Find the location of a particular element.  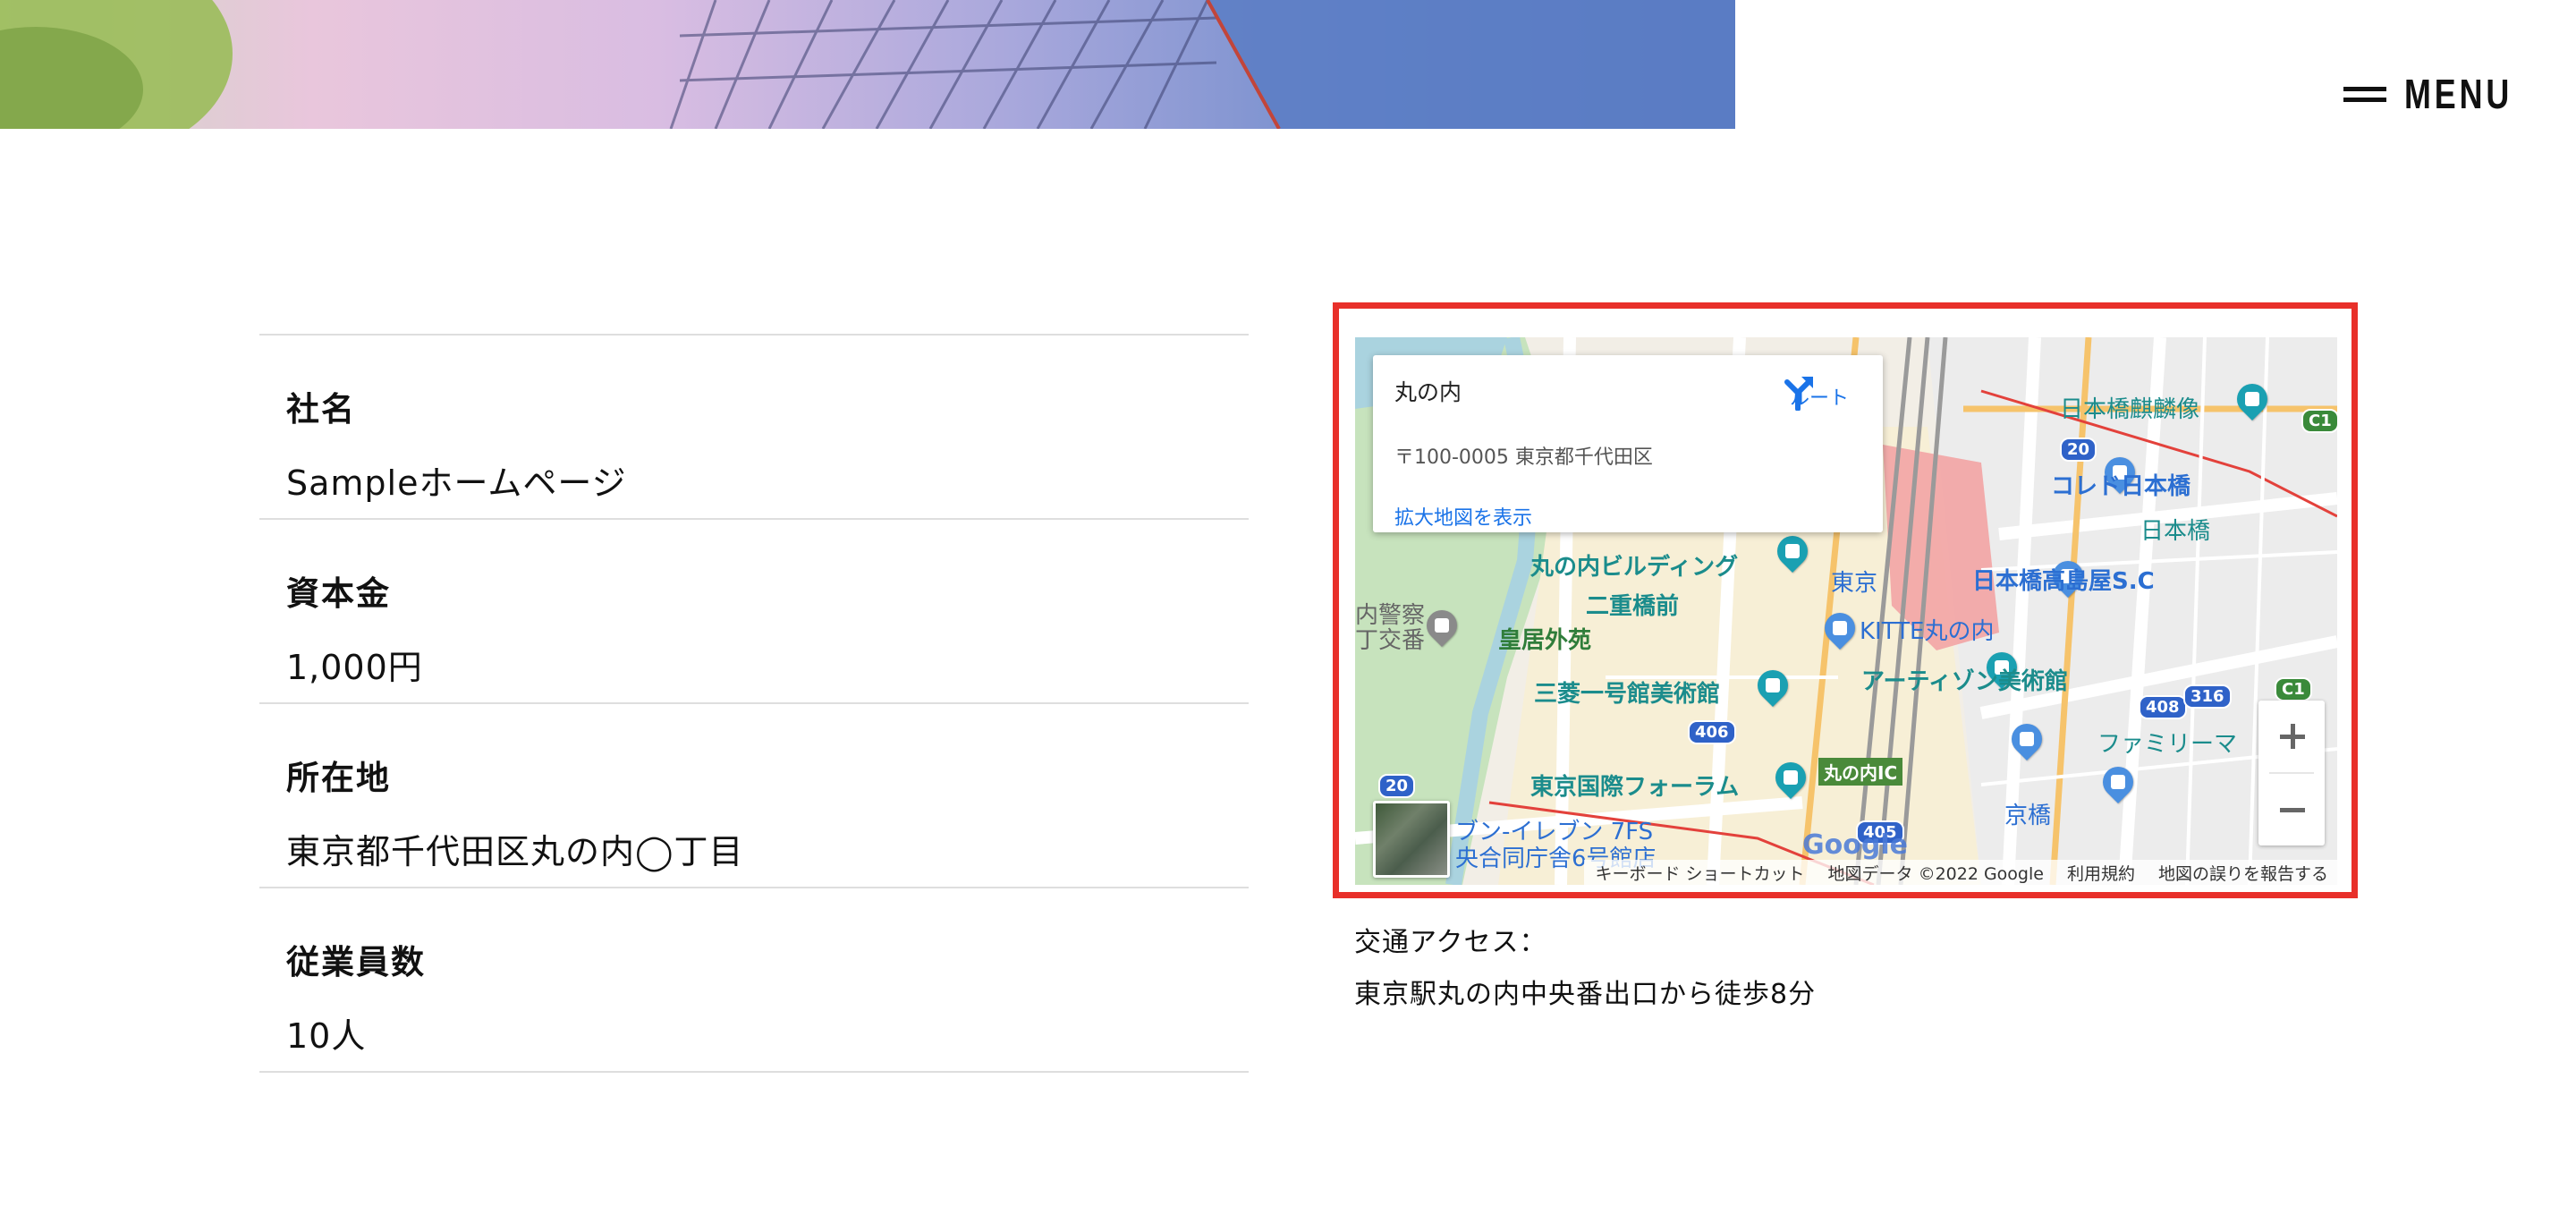

map-label: 日本橋麒麟像 is located at coordinates (2130, 410).